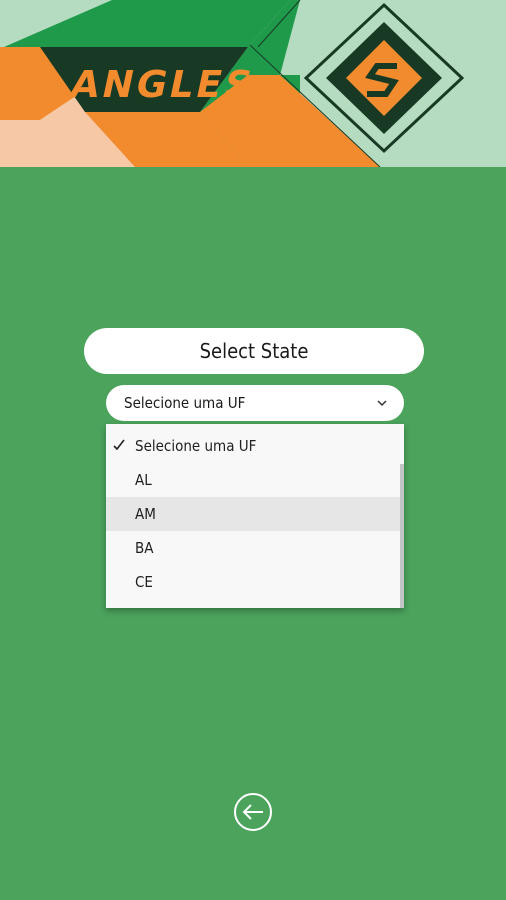  I want to click on back-button, so click(253, 812).